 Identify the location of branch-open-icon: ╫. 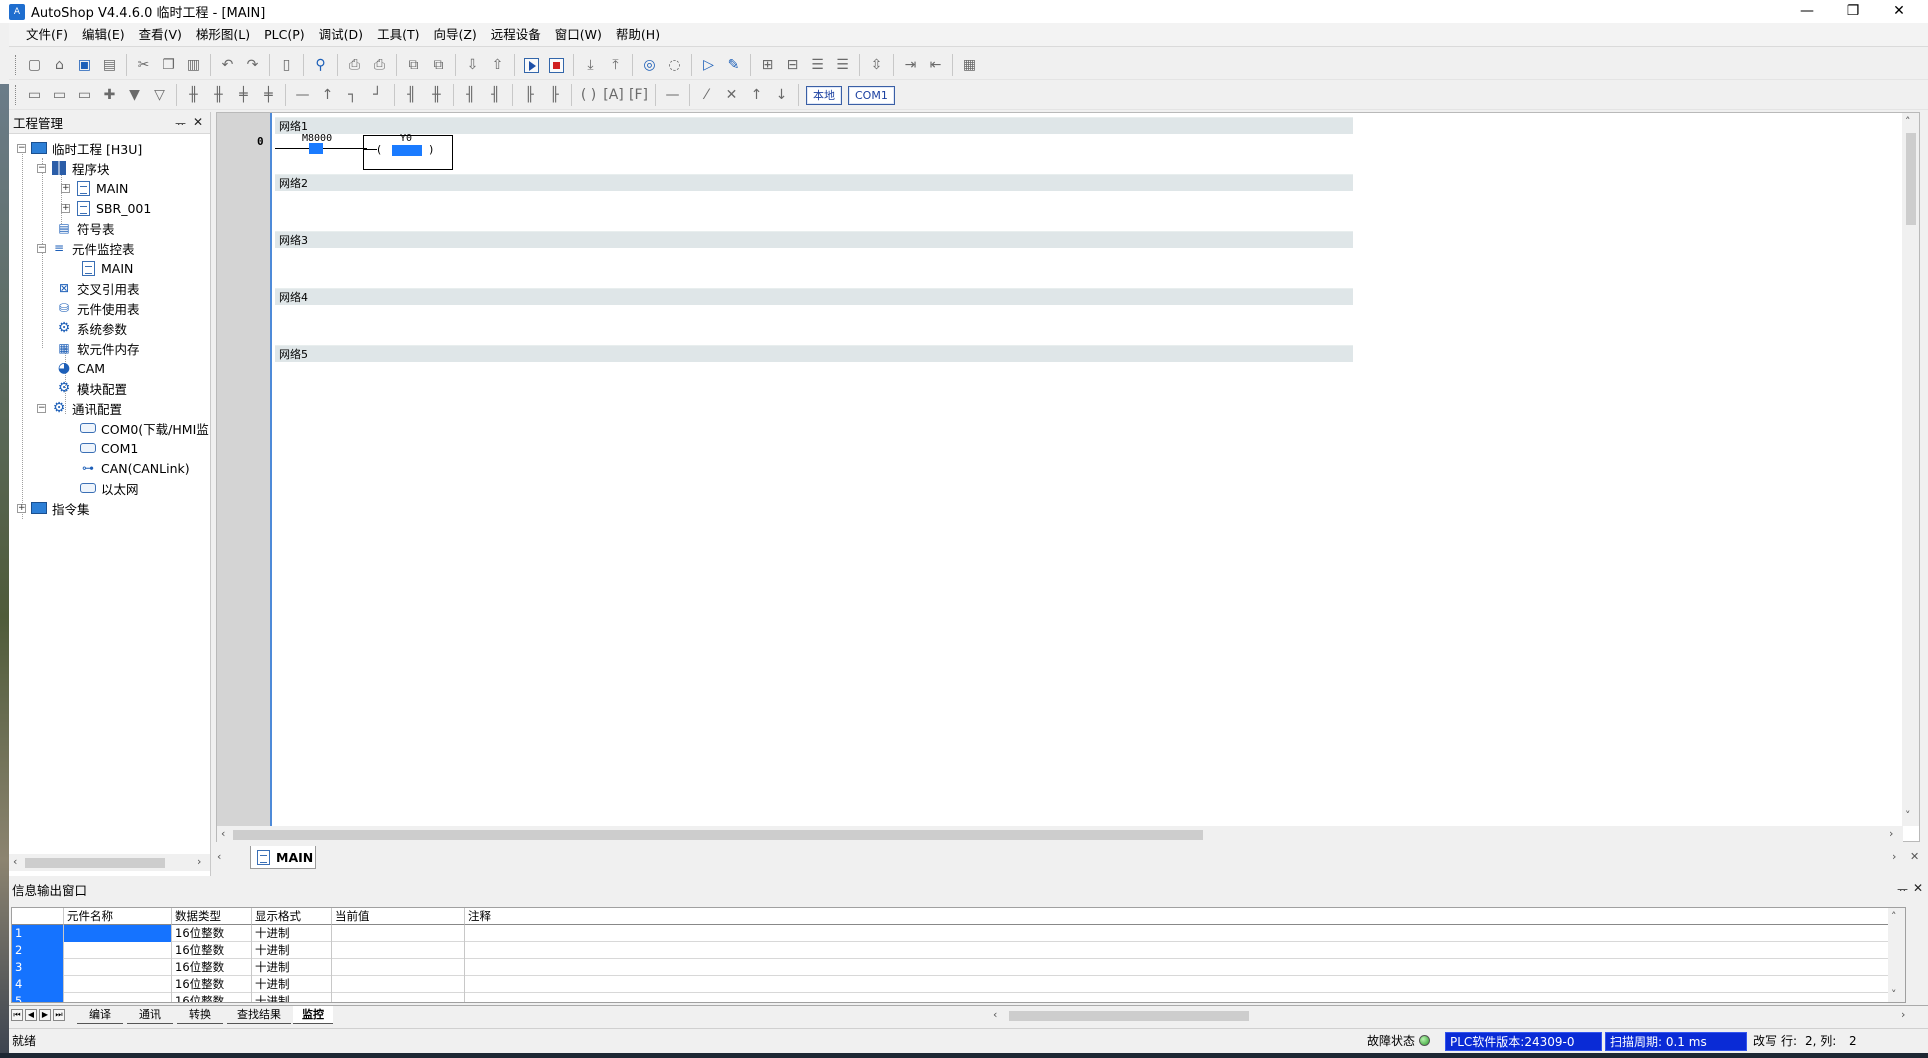
(193, 95).